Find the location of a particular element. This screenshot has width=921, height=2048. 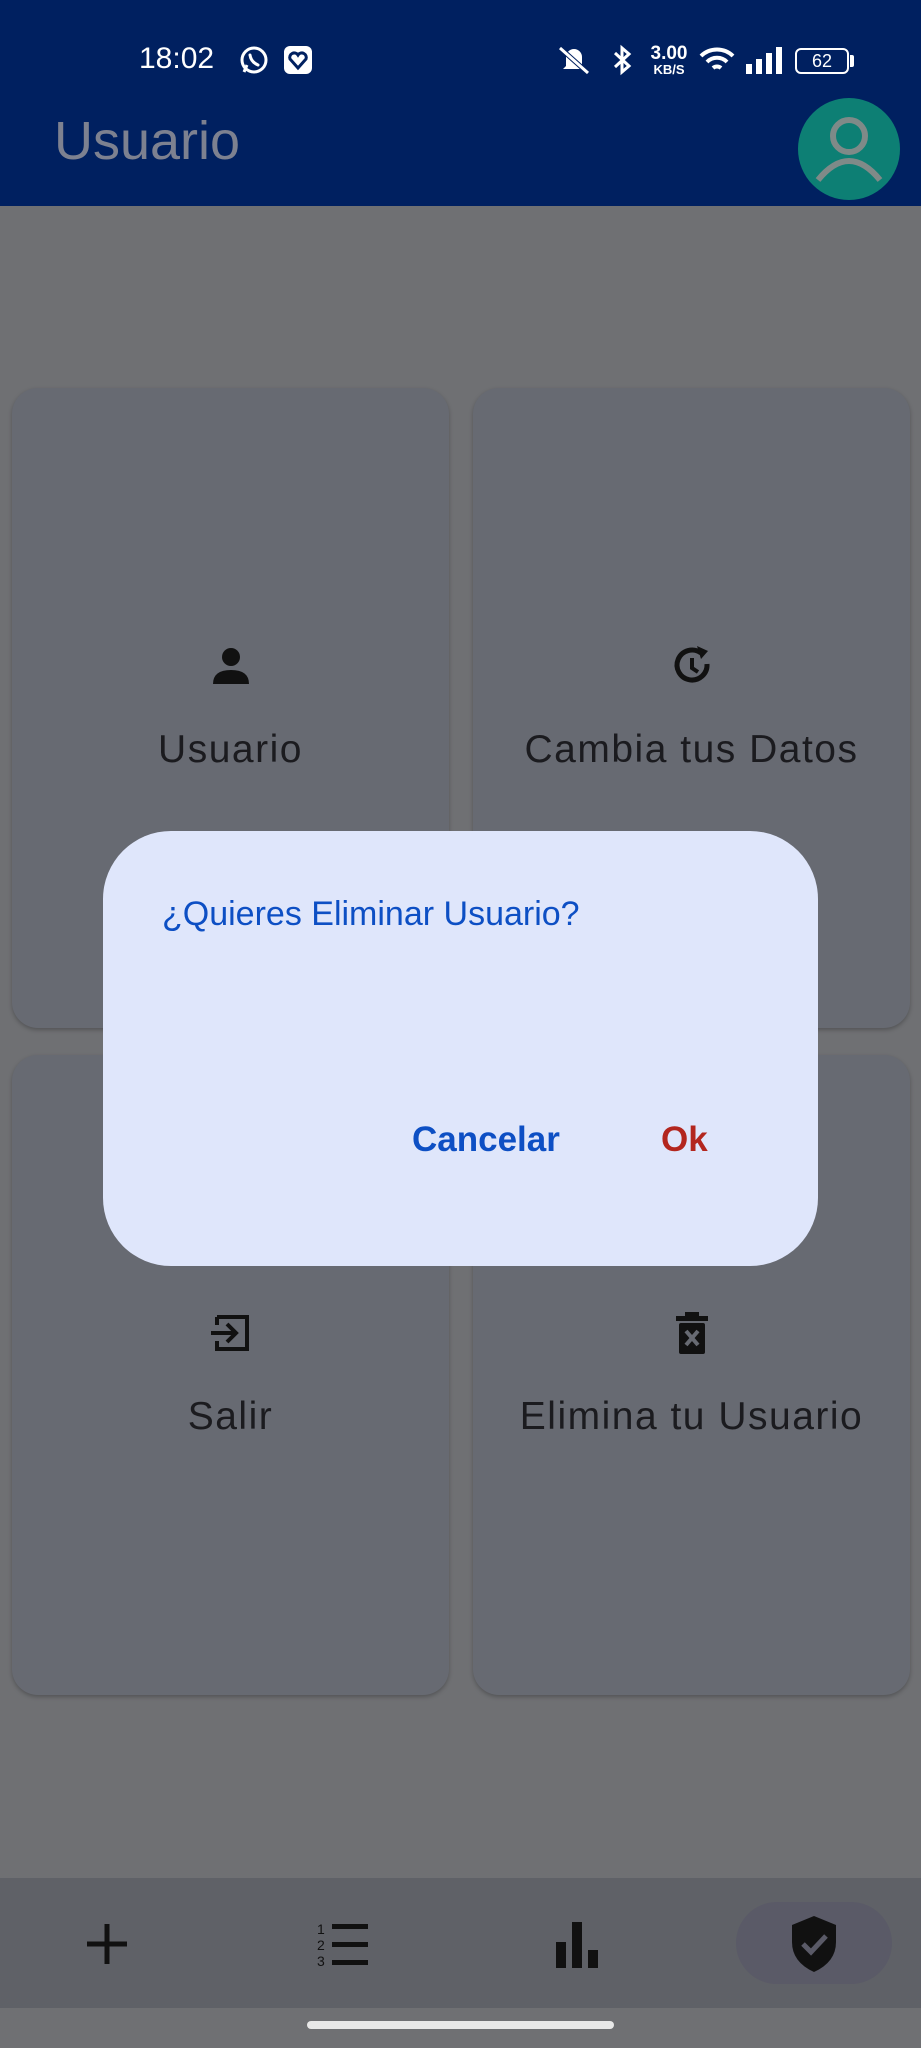

battery-level: 62 is located at coordinates (822, 61).